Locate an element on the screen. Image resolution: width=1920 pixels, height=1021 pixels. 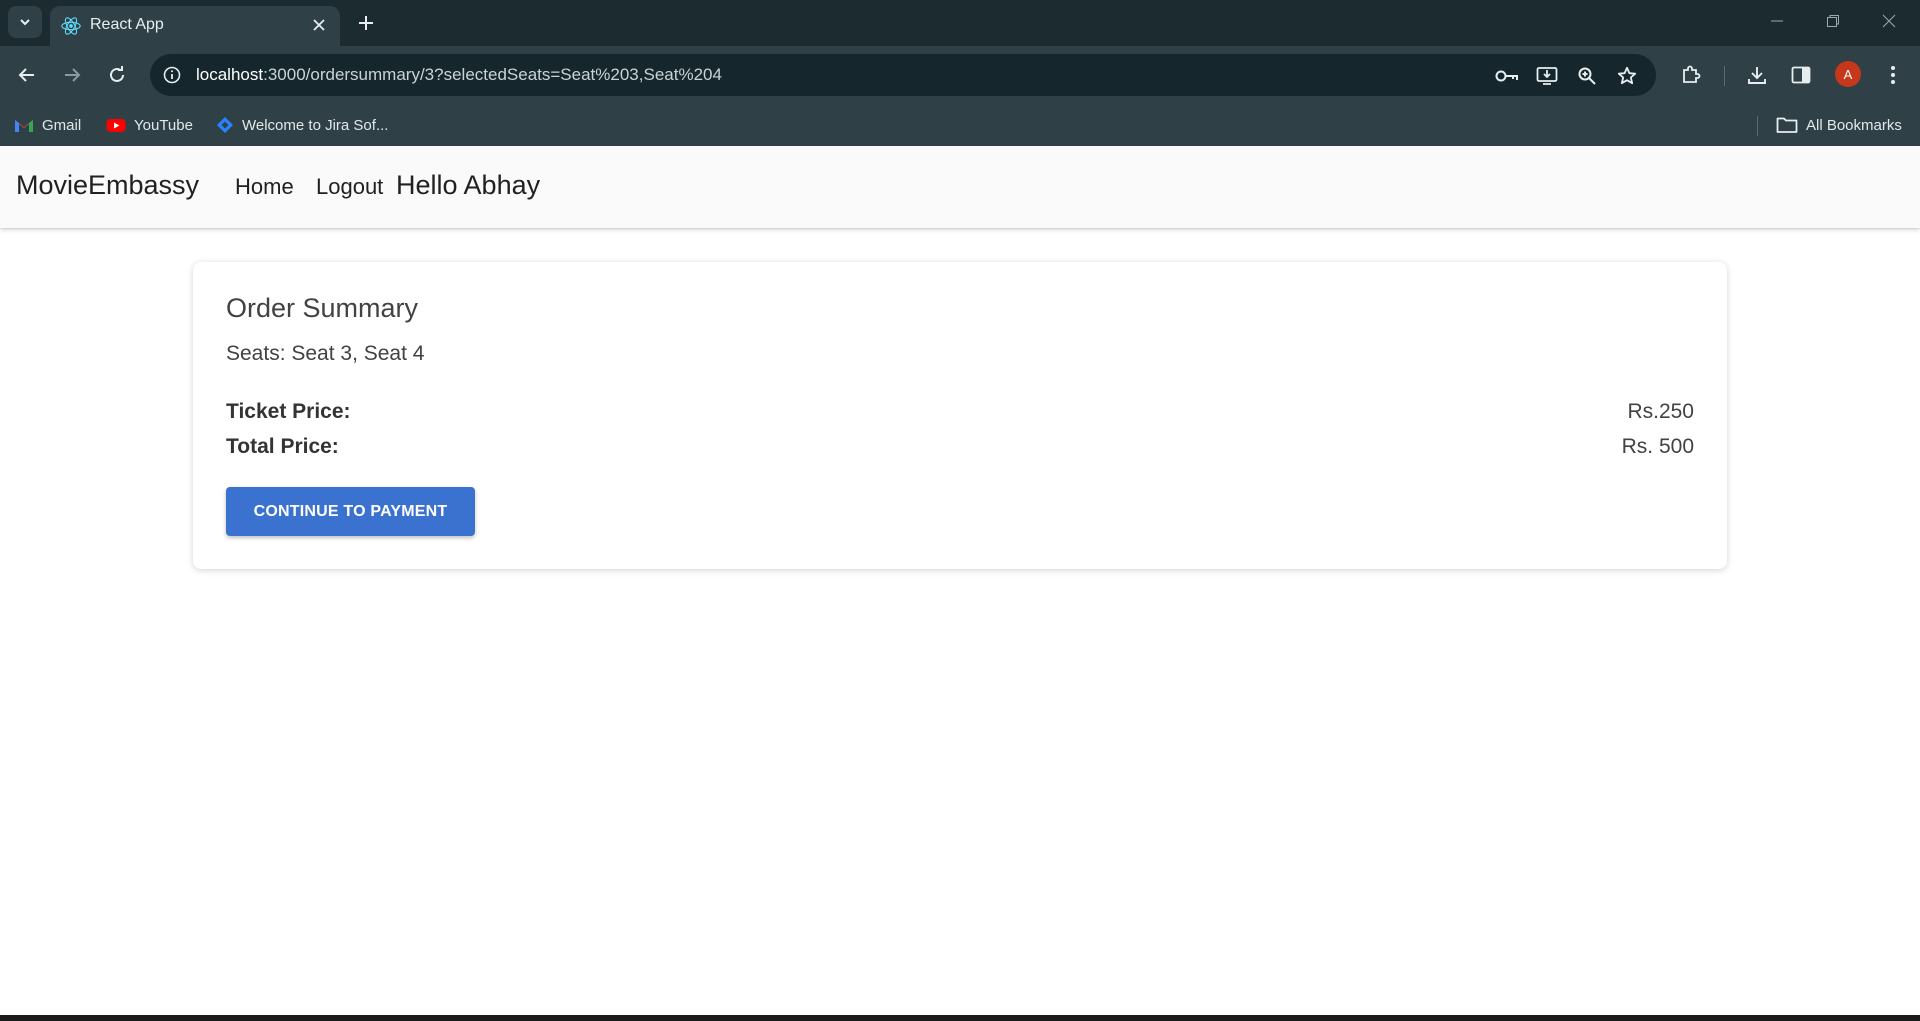
site-info-button is located at coordinates (172, 75).